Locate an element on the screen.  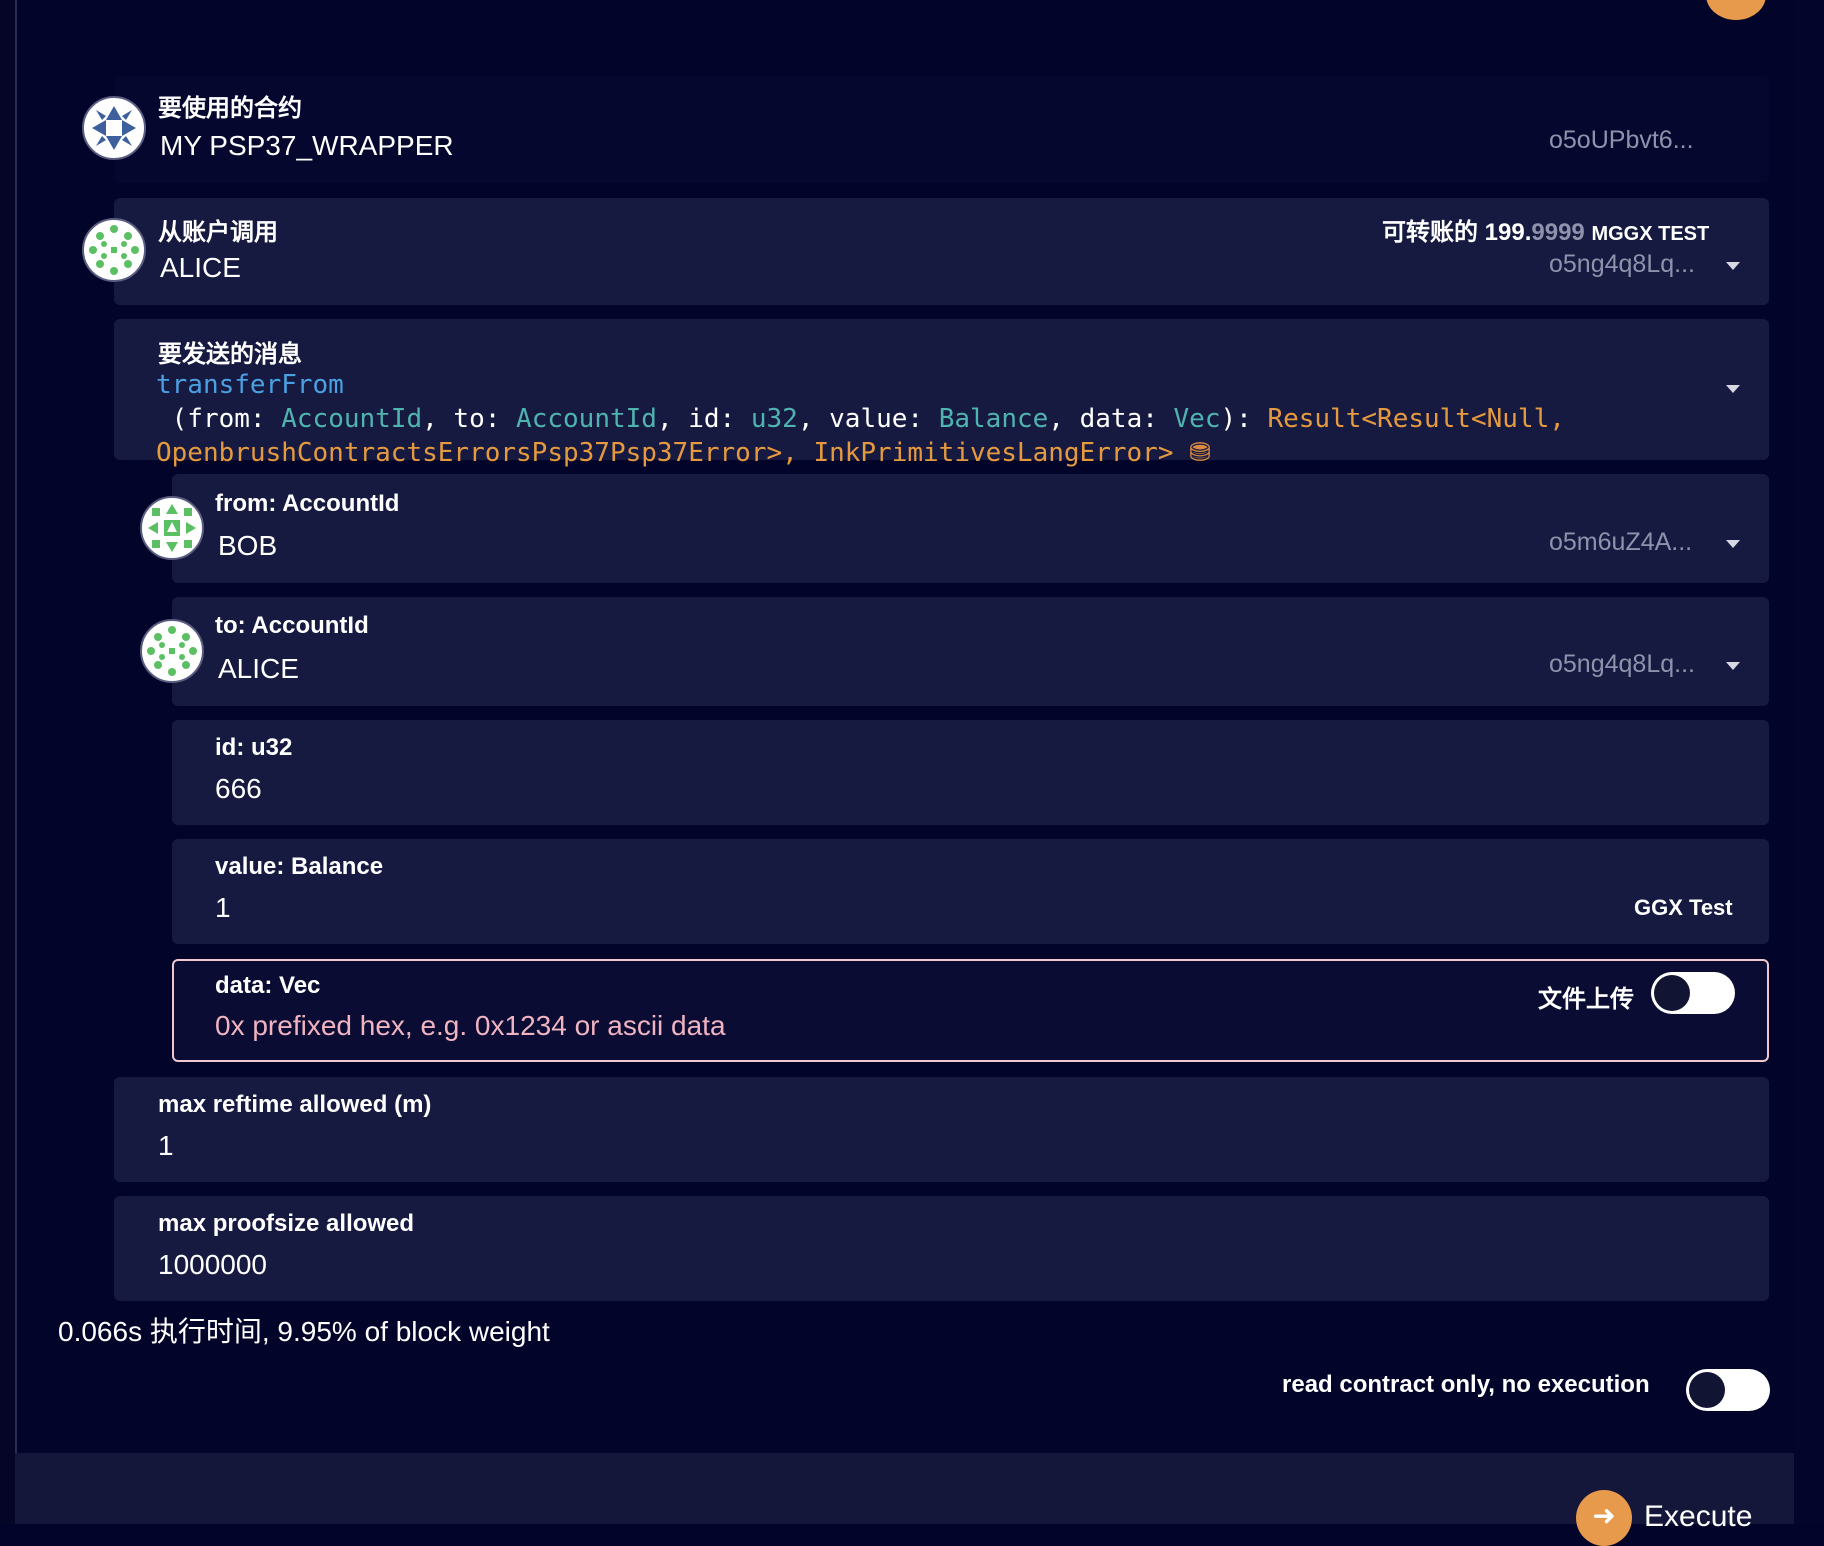
caller-balance: 可转账的 199.9999 MGGX TEST is located at coordinates (1545, 229).